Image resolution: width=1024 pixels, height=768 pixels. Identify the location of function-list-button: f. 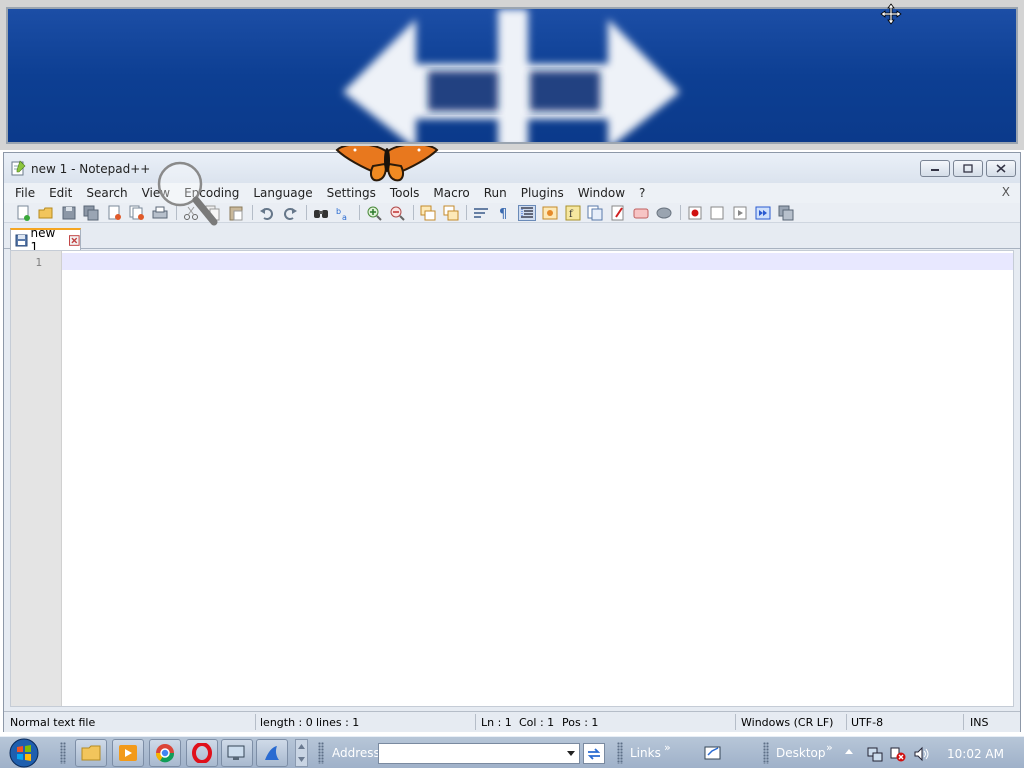
(573, 213).